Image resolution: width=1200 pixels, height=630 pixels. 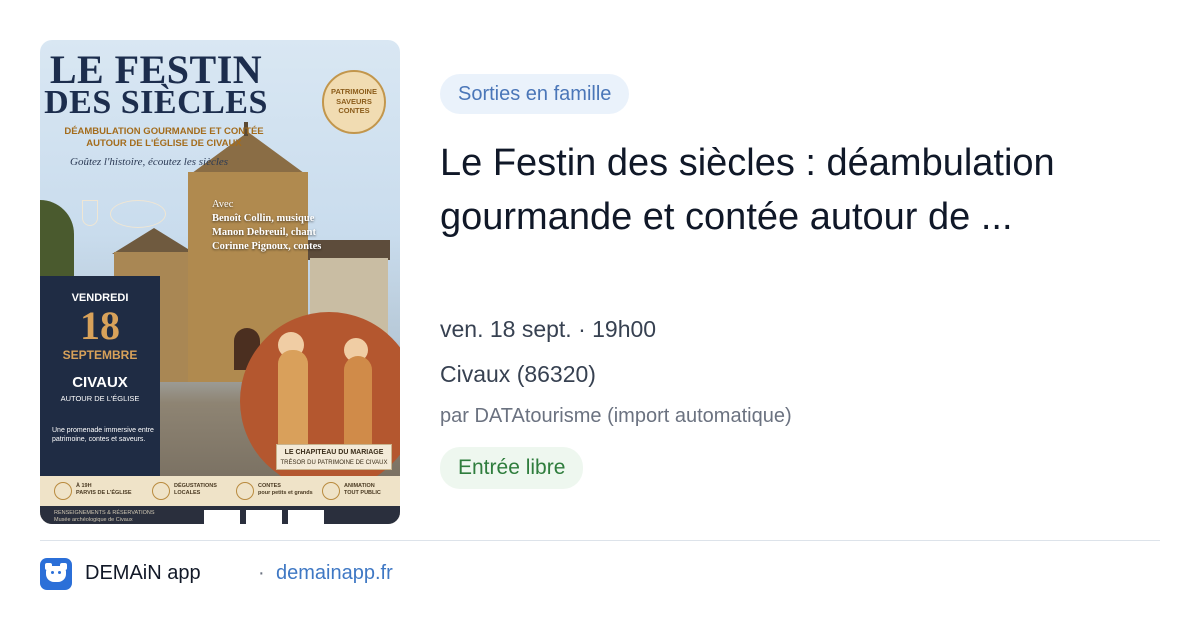 I want to click on app-name: DEMAiN app, so click(x=143, y=573).